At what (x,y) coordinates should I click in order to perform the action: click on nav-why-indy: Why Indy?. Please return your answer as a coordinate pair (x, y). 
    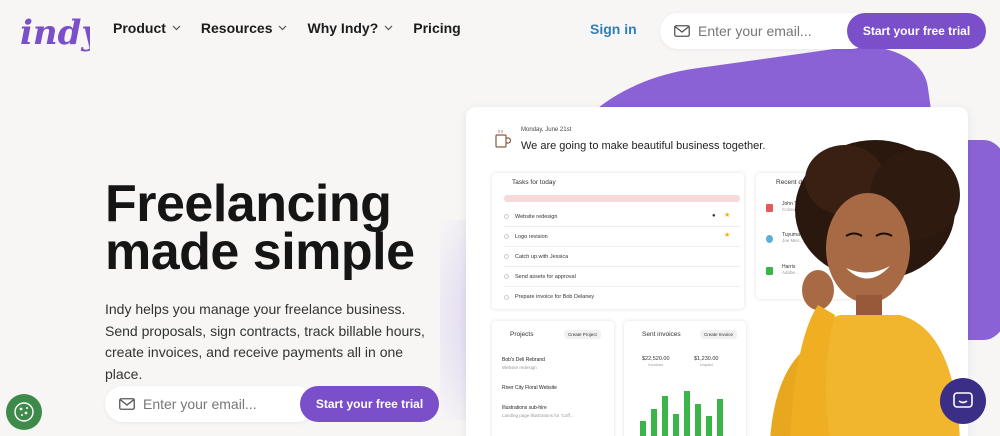
    Looking at the image, I should click on (350, 28).